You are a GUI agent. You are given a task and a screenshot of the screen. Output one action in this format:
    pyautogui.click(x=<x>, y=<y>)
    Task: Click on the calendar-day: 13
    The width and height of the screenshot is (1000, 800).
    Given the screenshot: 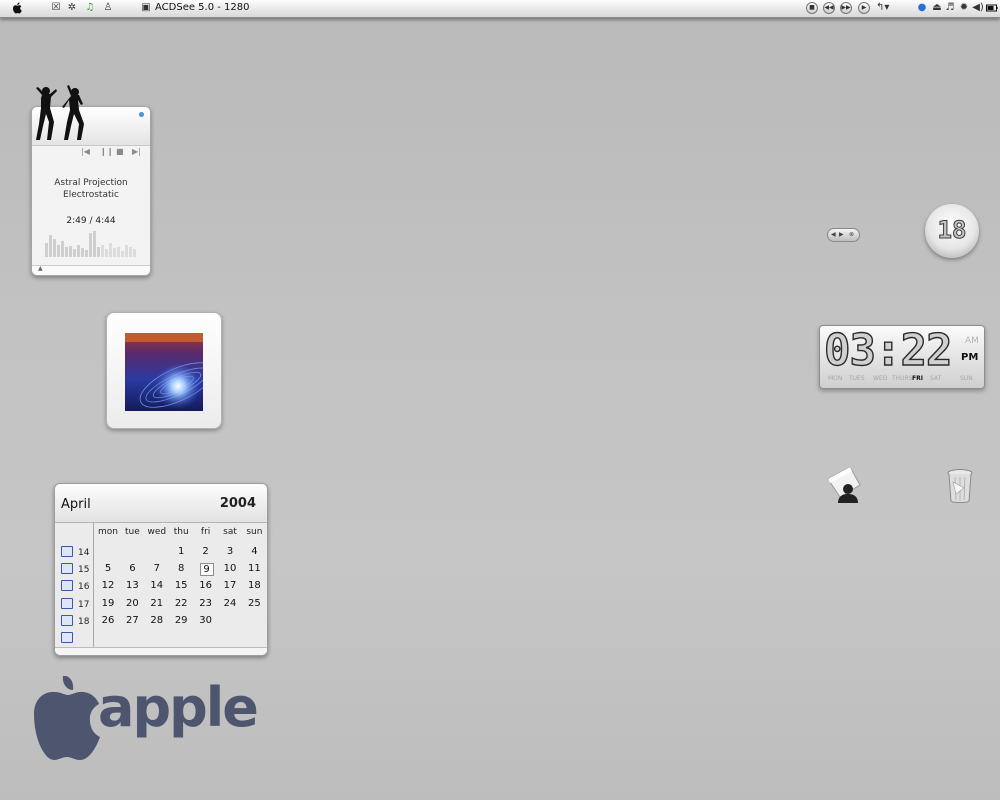 What is the action you would take?
    pyautogui.click(x=132, y=585)
    